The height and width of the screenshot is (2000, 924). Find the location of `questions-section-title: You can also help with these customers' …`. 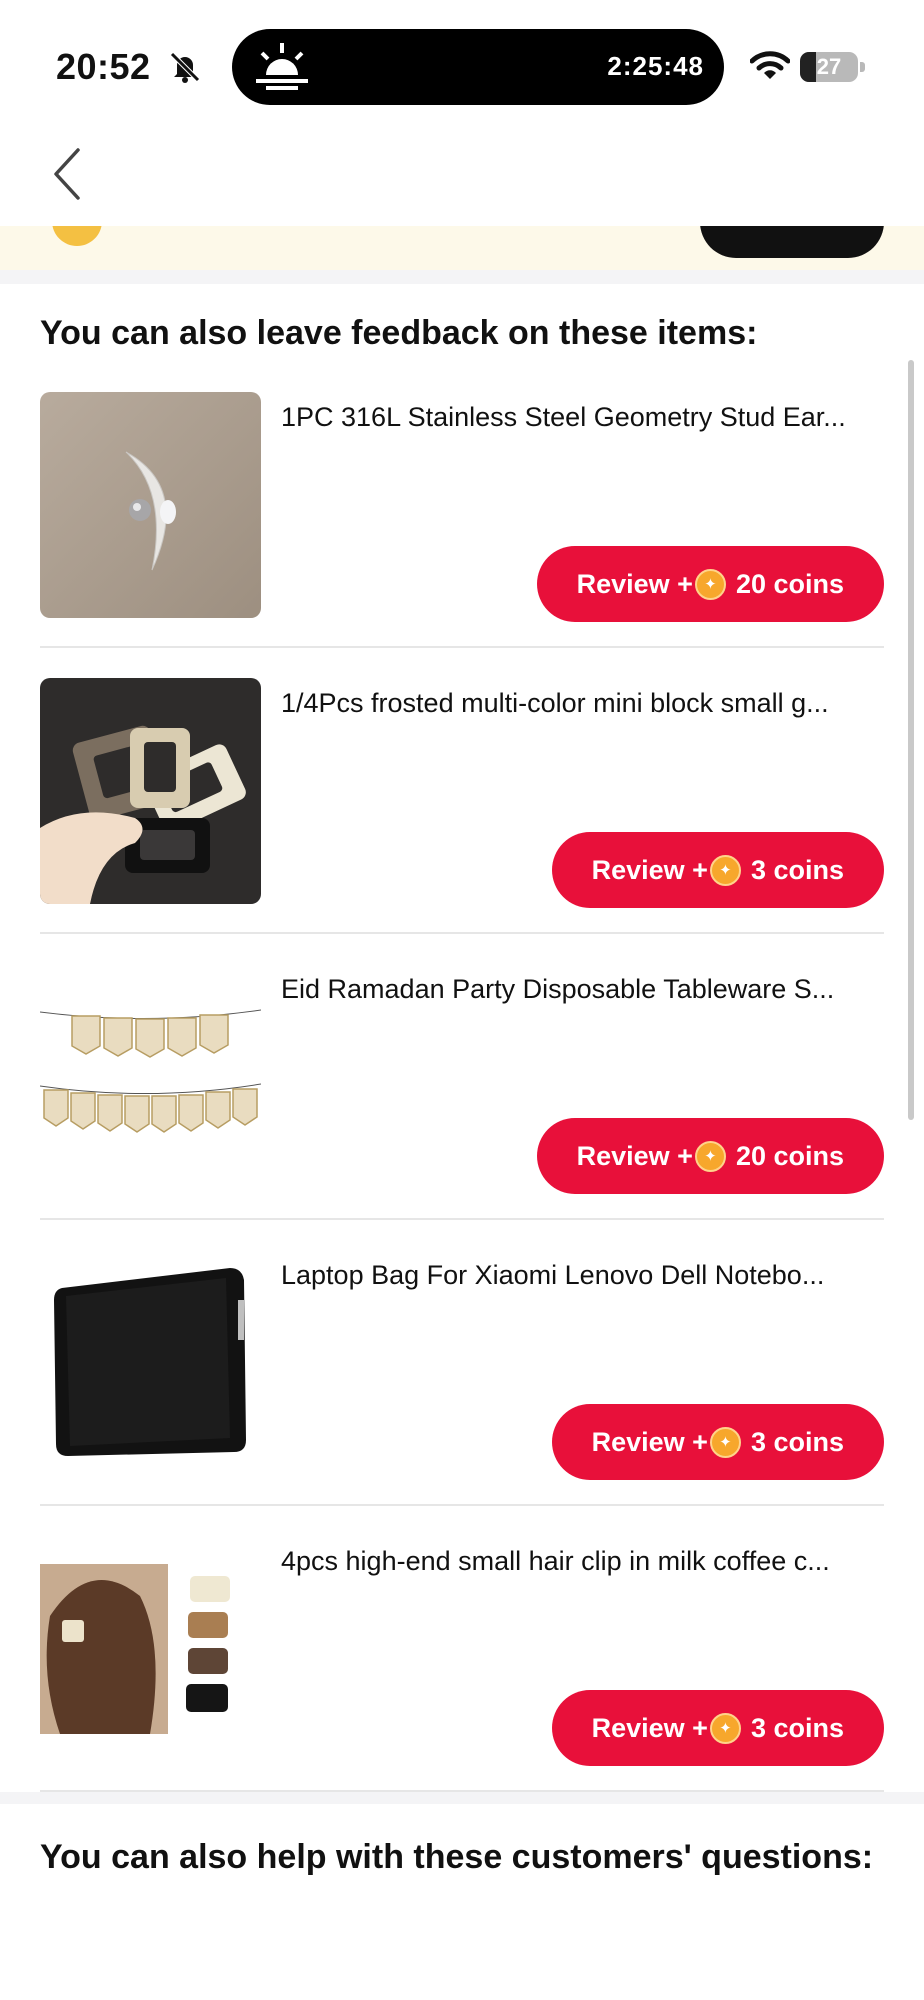

questions-section-title: You can also help with these customers' … is located at coordinates (457, 1857).